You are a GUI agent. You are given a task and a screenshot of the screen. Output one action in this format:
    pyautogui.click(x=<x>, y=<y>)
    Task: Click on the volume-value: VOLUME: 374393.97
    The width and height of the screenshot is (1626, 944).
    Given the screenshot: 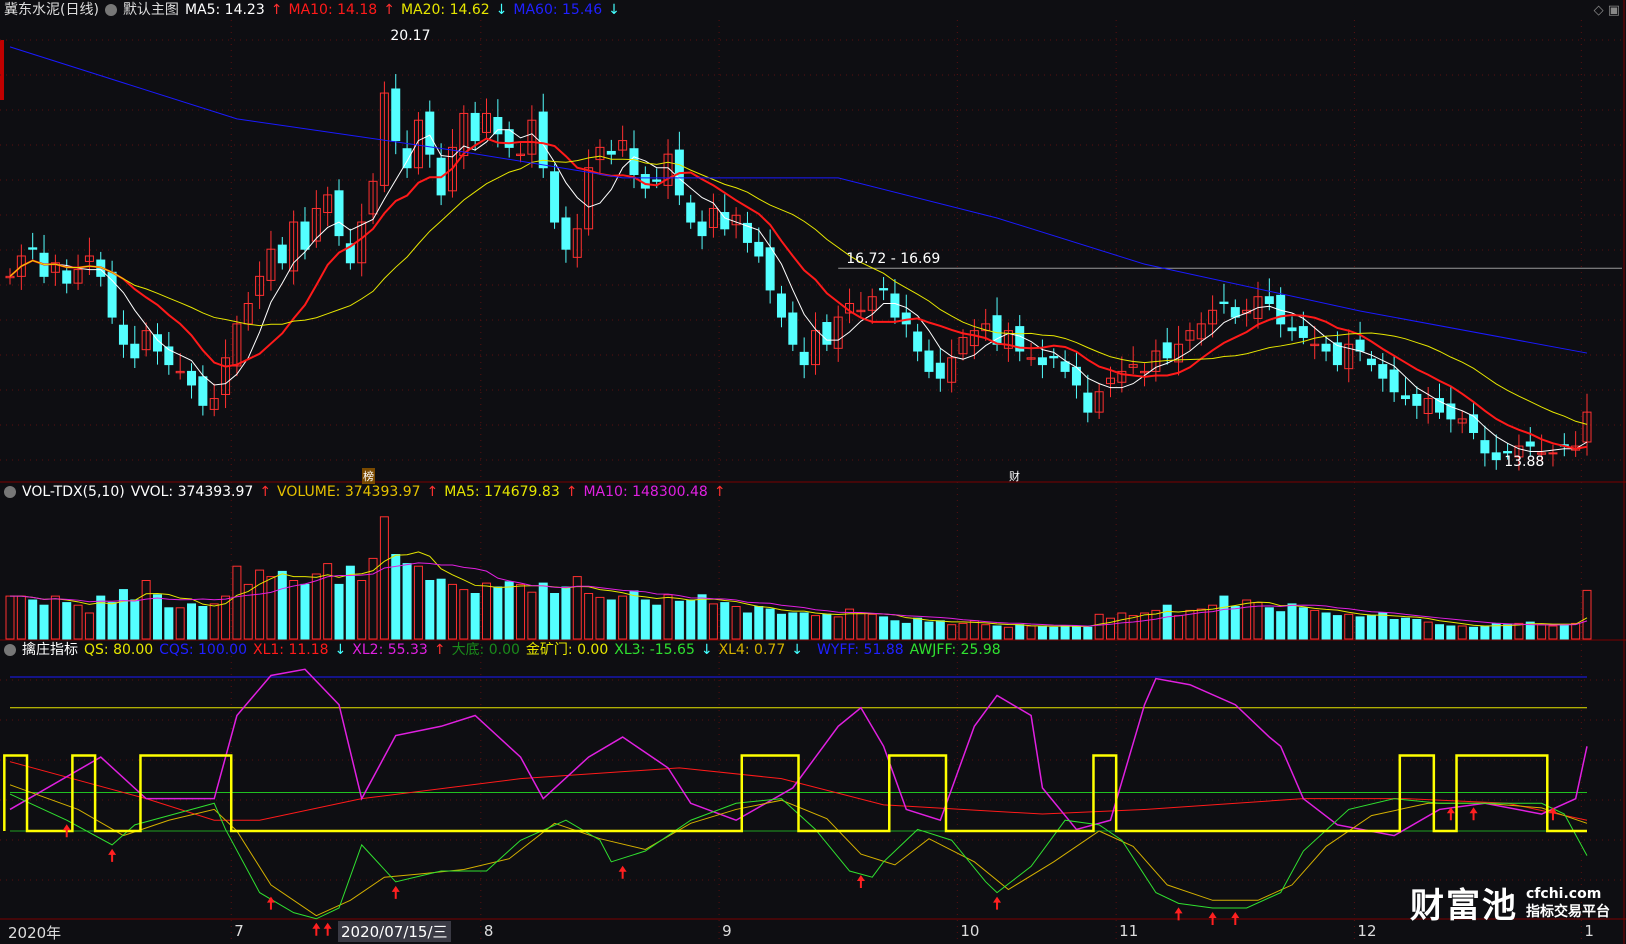 What is the action you would take?
    pyautogui.click(x=349, y=492)
    